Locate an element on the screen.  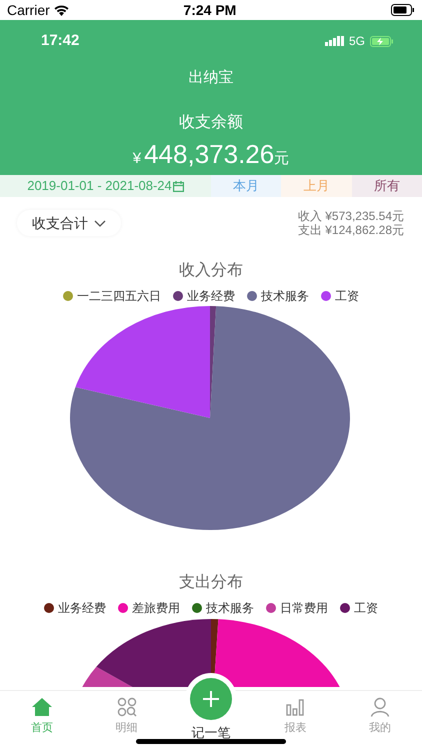
battery-icon is located at coordinates (402, 10).